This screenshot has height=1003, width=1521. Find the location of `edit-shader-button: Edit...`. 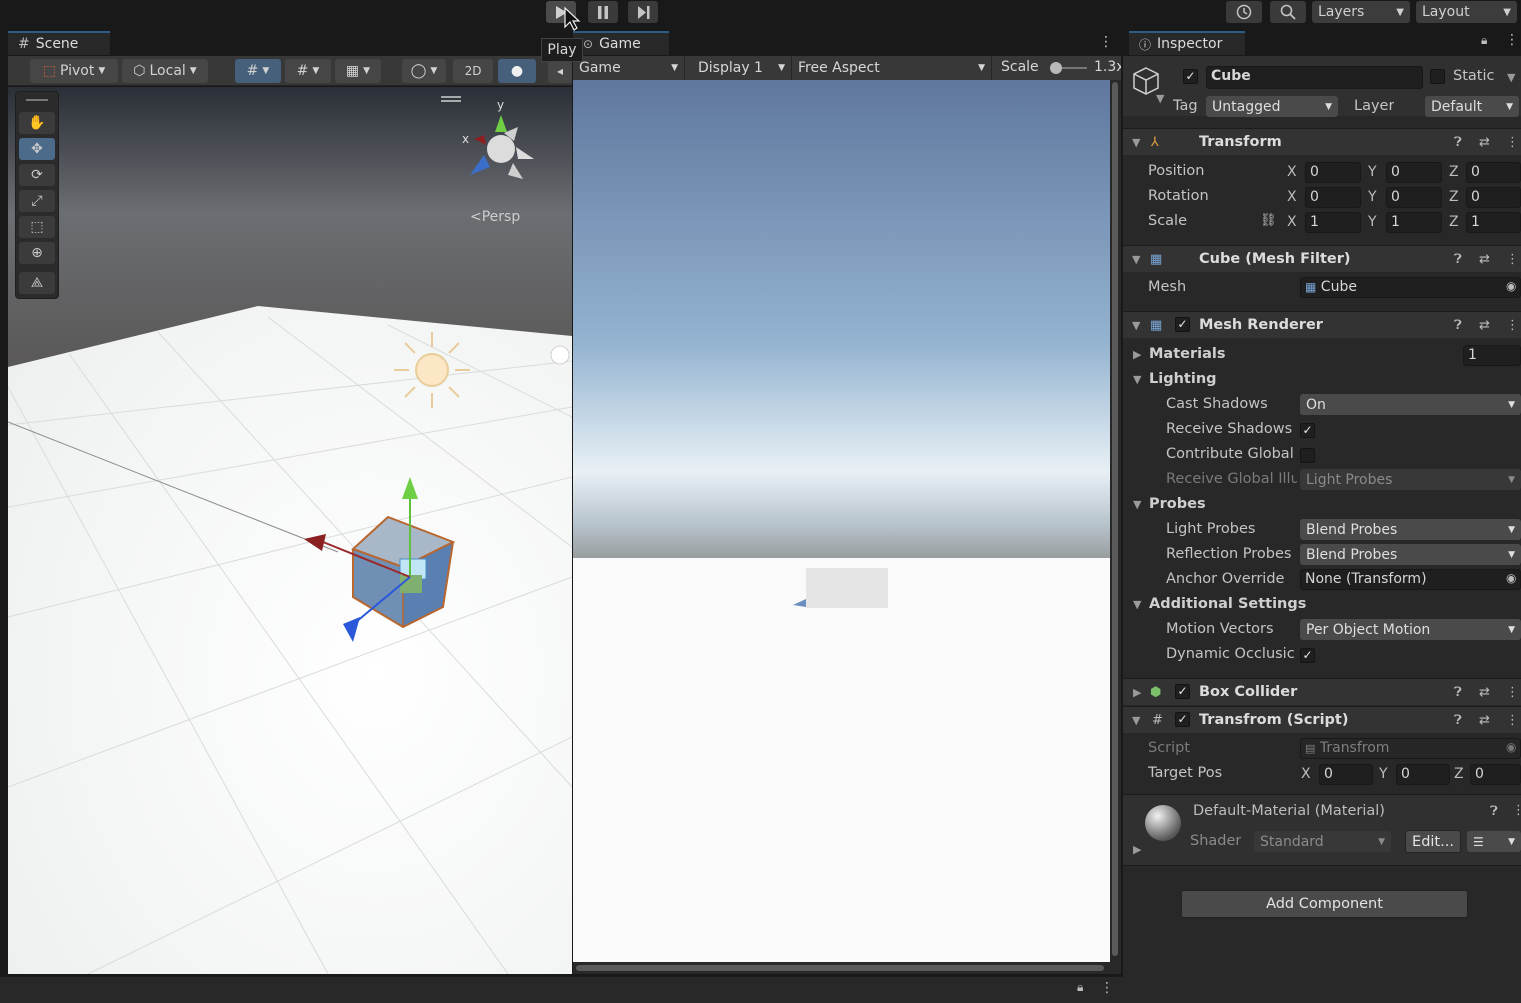

edit-shader-button: Edit... is located at coordinates (1433, 841).